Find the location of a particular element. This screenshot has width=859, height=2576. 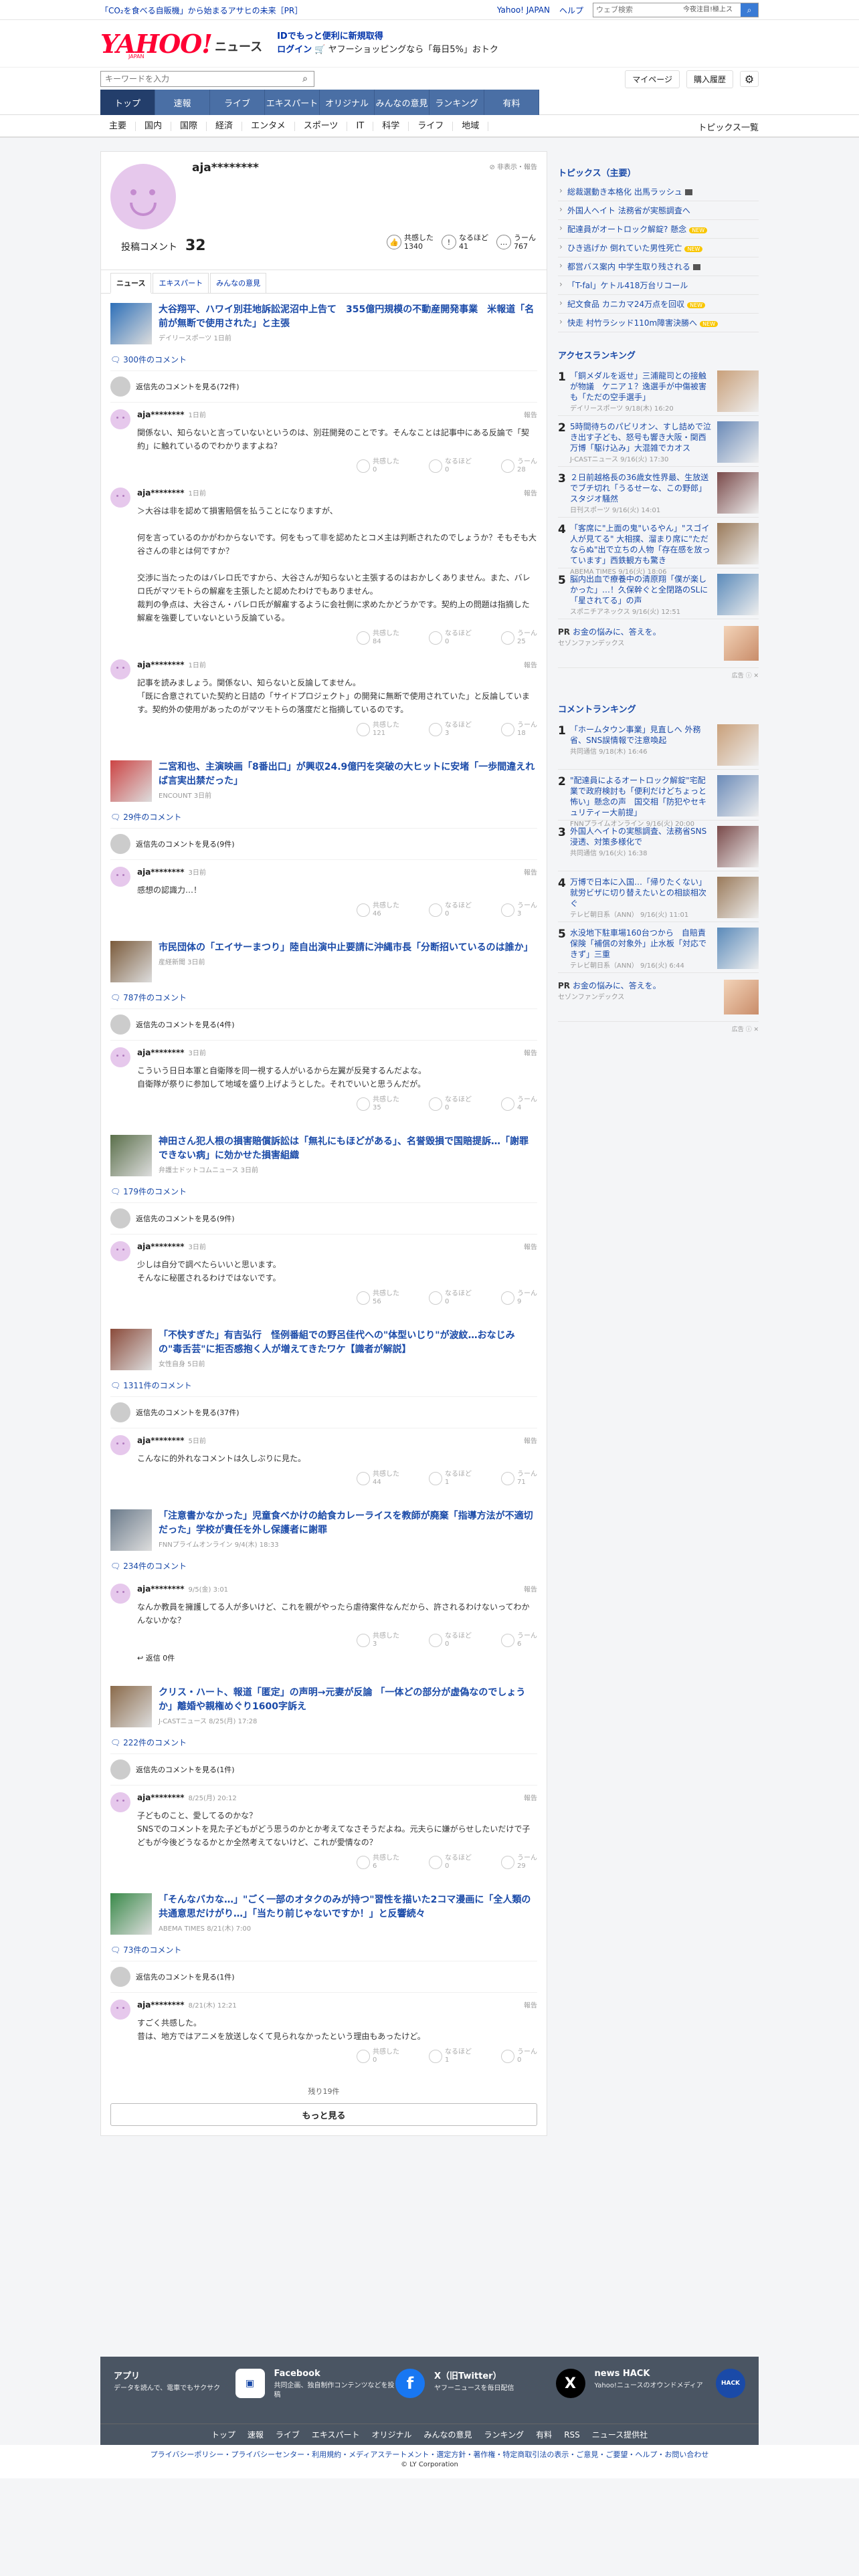

pr-ad-1: PR お金の悩みに、答えを。 セゾンファンデックス is located at coordinates (658, 643).